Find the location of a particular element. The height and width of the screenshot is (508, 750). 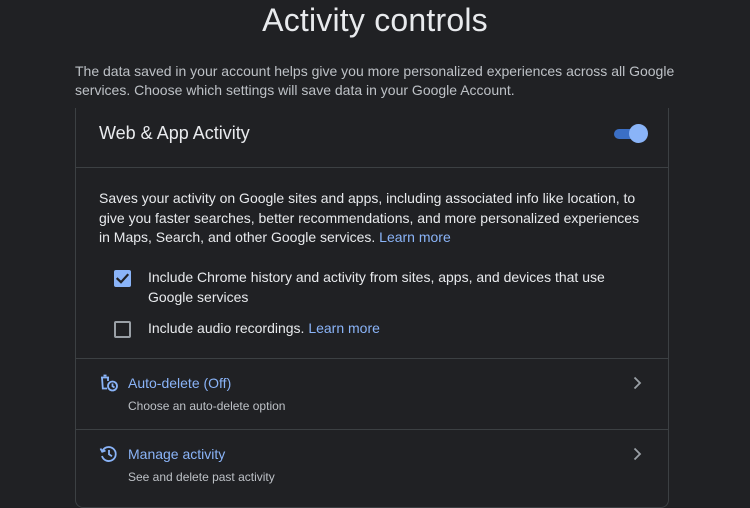

auto-delete-title: Auto-delete (Off) is located at coordinates (180, 383).